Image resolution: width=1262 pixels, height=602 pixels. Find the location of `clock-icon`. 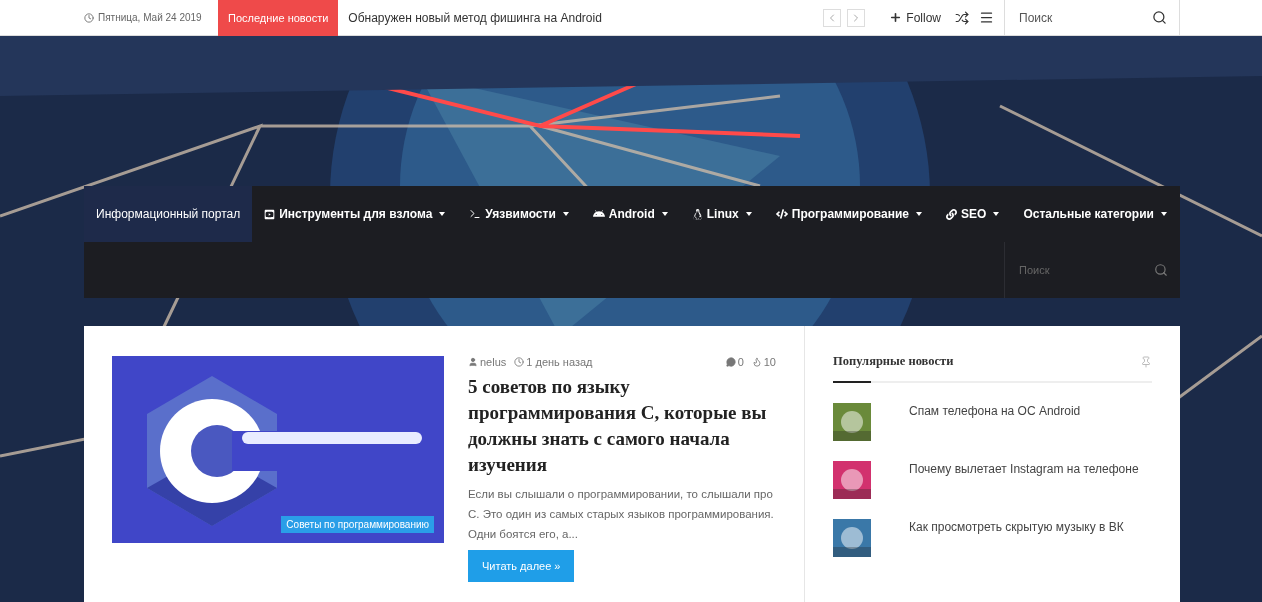

clock-icon is located at coordinates (89, 17).